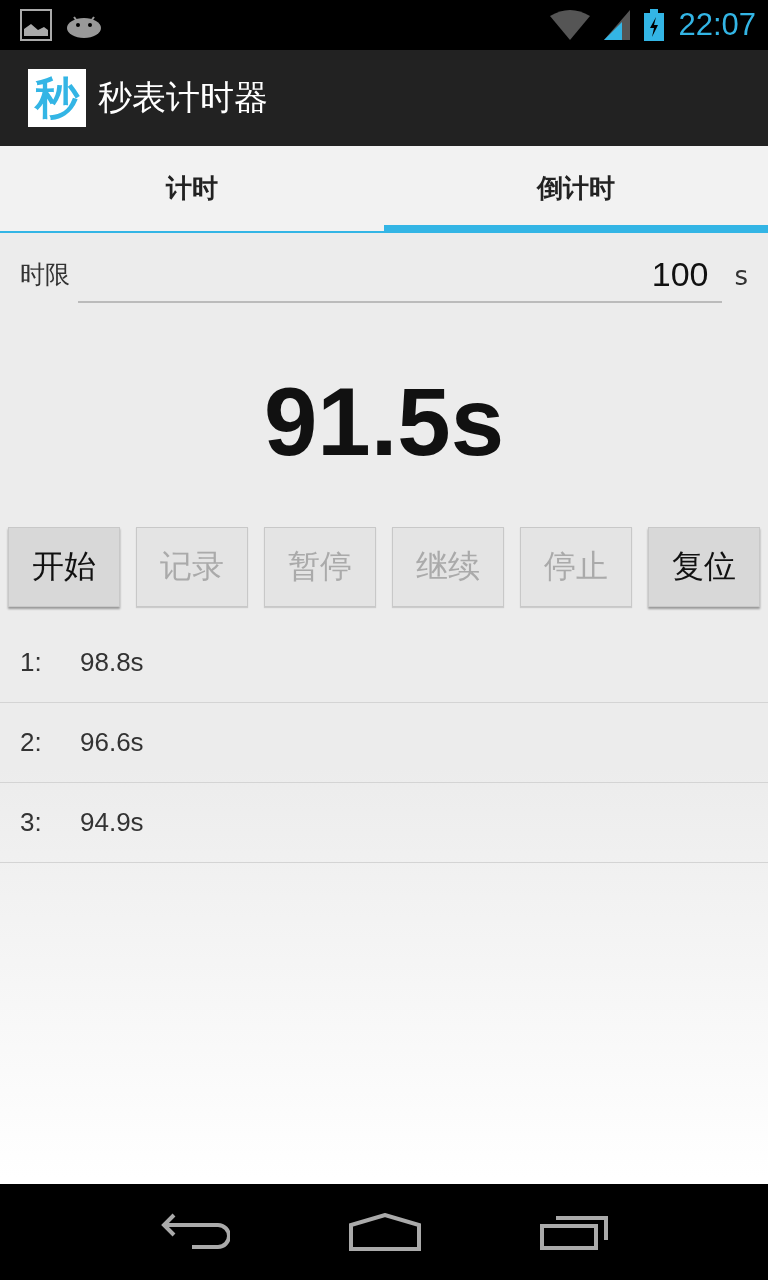 This screenshot has height=1280, width=768. Describe the element at coordinates (717, 25) in the screenshot. I see `clock: 22:07` at that location.